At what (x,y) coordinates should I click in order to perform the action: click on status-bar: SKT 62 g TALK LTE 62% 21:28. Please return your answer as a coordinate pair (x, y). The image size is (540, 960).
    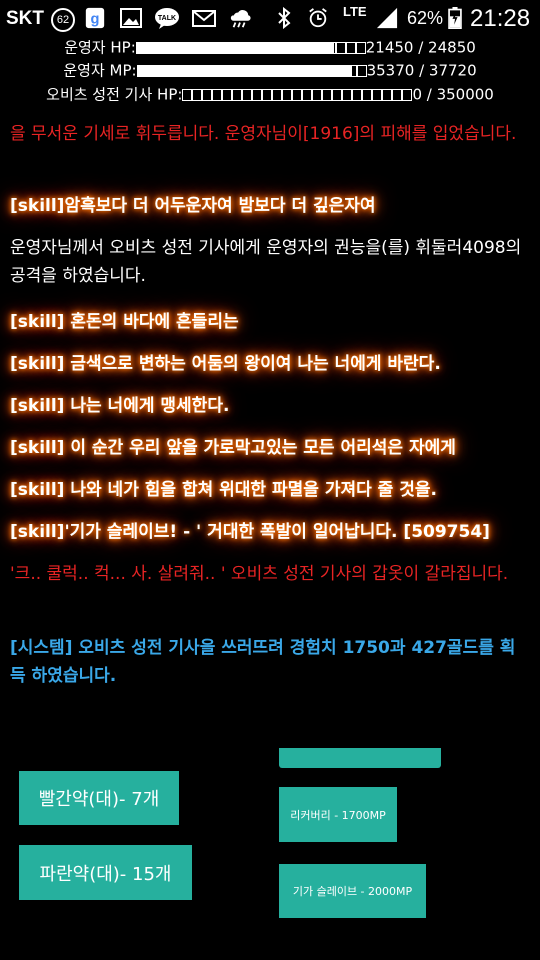
    Looking at the image, I should click on (270, 19).